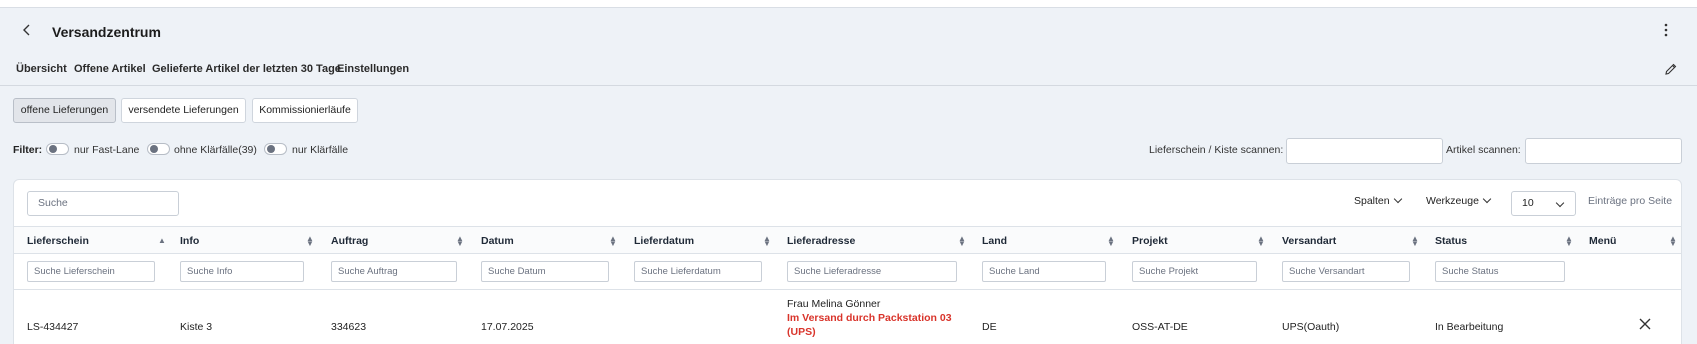  I want to click on column-header-auftrag: Auftrag, so click(349, 241).